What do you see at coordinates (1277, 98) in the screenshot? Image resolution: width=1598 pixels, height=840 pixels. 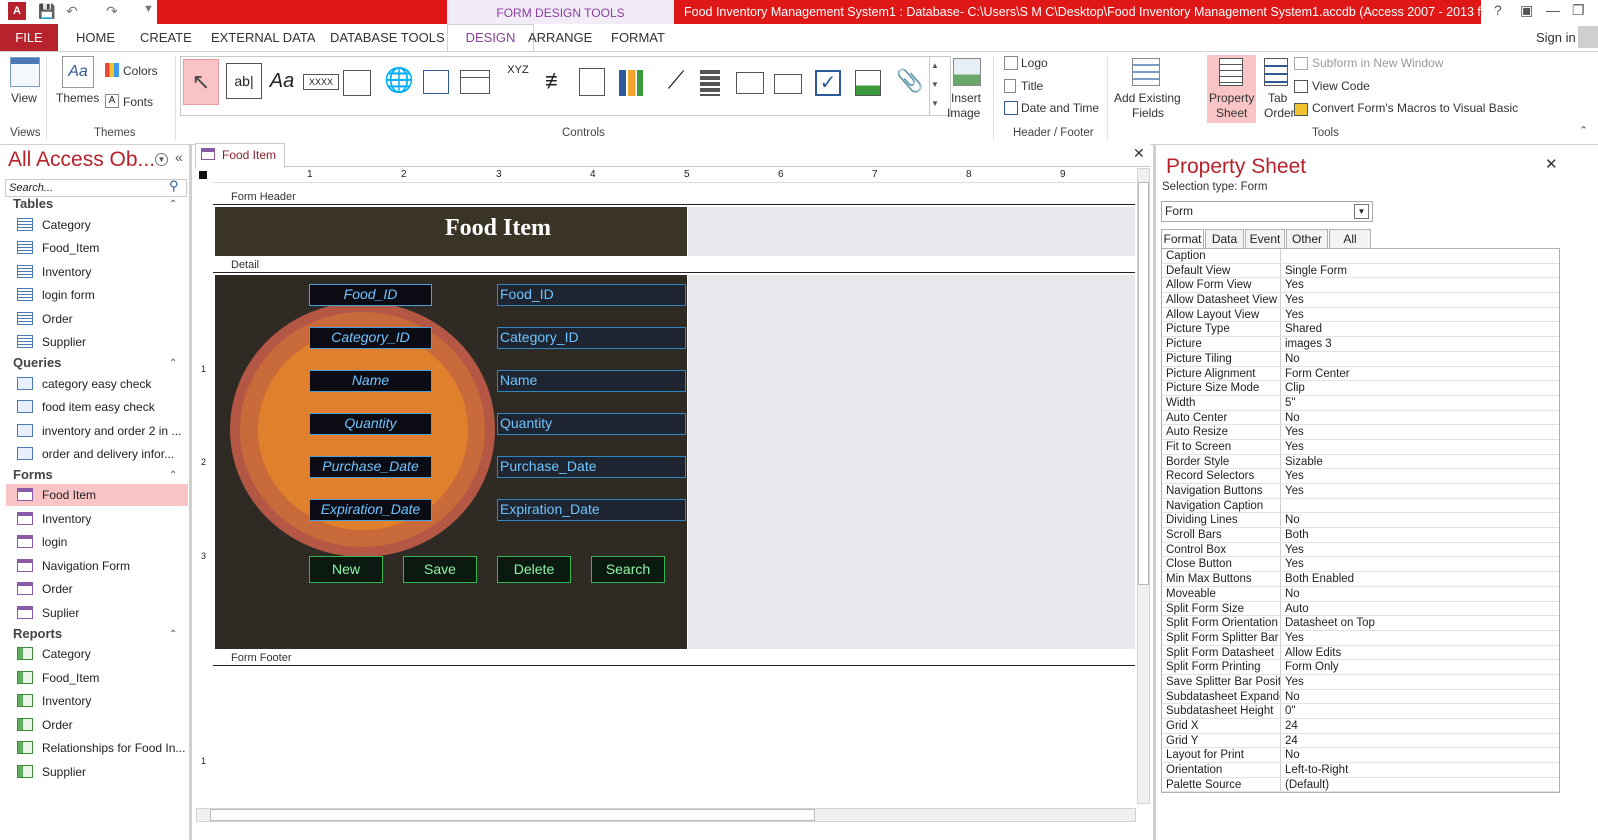 I see `tab-order-line1: Tab` at bounding box center [1277, 98].